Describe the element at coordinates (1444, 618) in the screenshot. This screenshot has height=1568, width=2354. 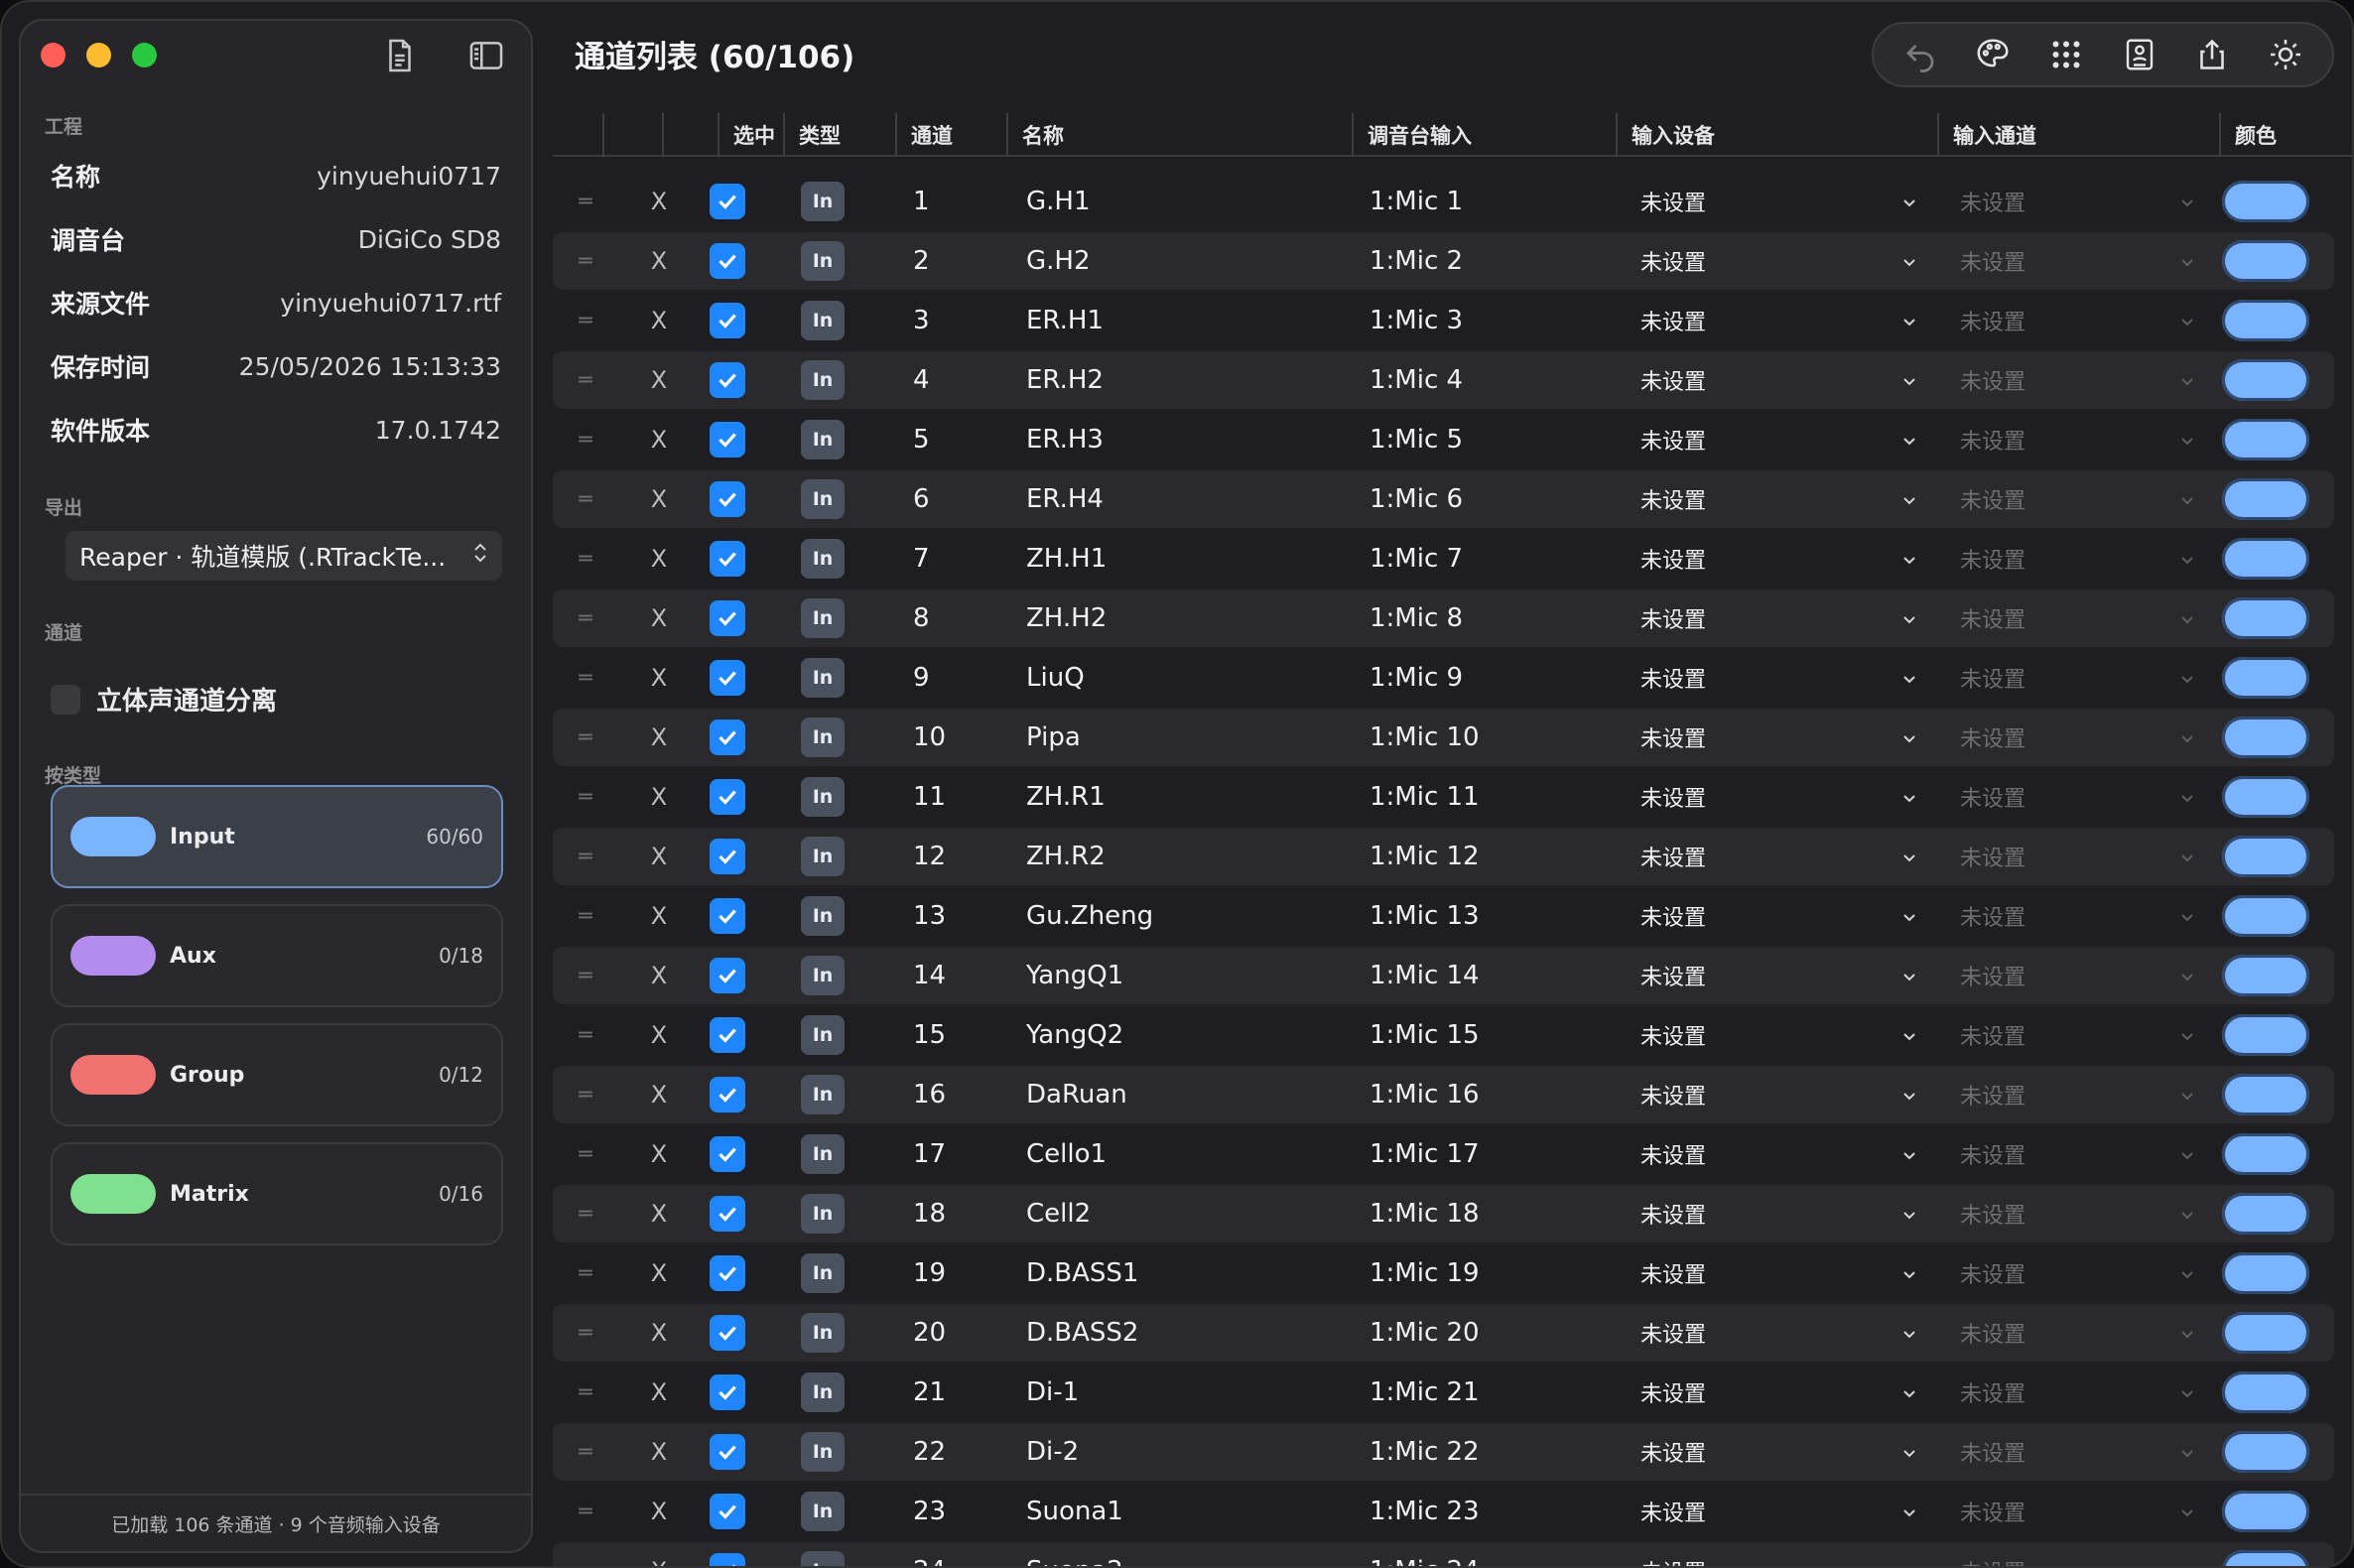
I see `table-row: ═ X In 8 ZH.H2 1:Mic 8 未设置 未设置` at that location.